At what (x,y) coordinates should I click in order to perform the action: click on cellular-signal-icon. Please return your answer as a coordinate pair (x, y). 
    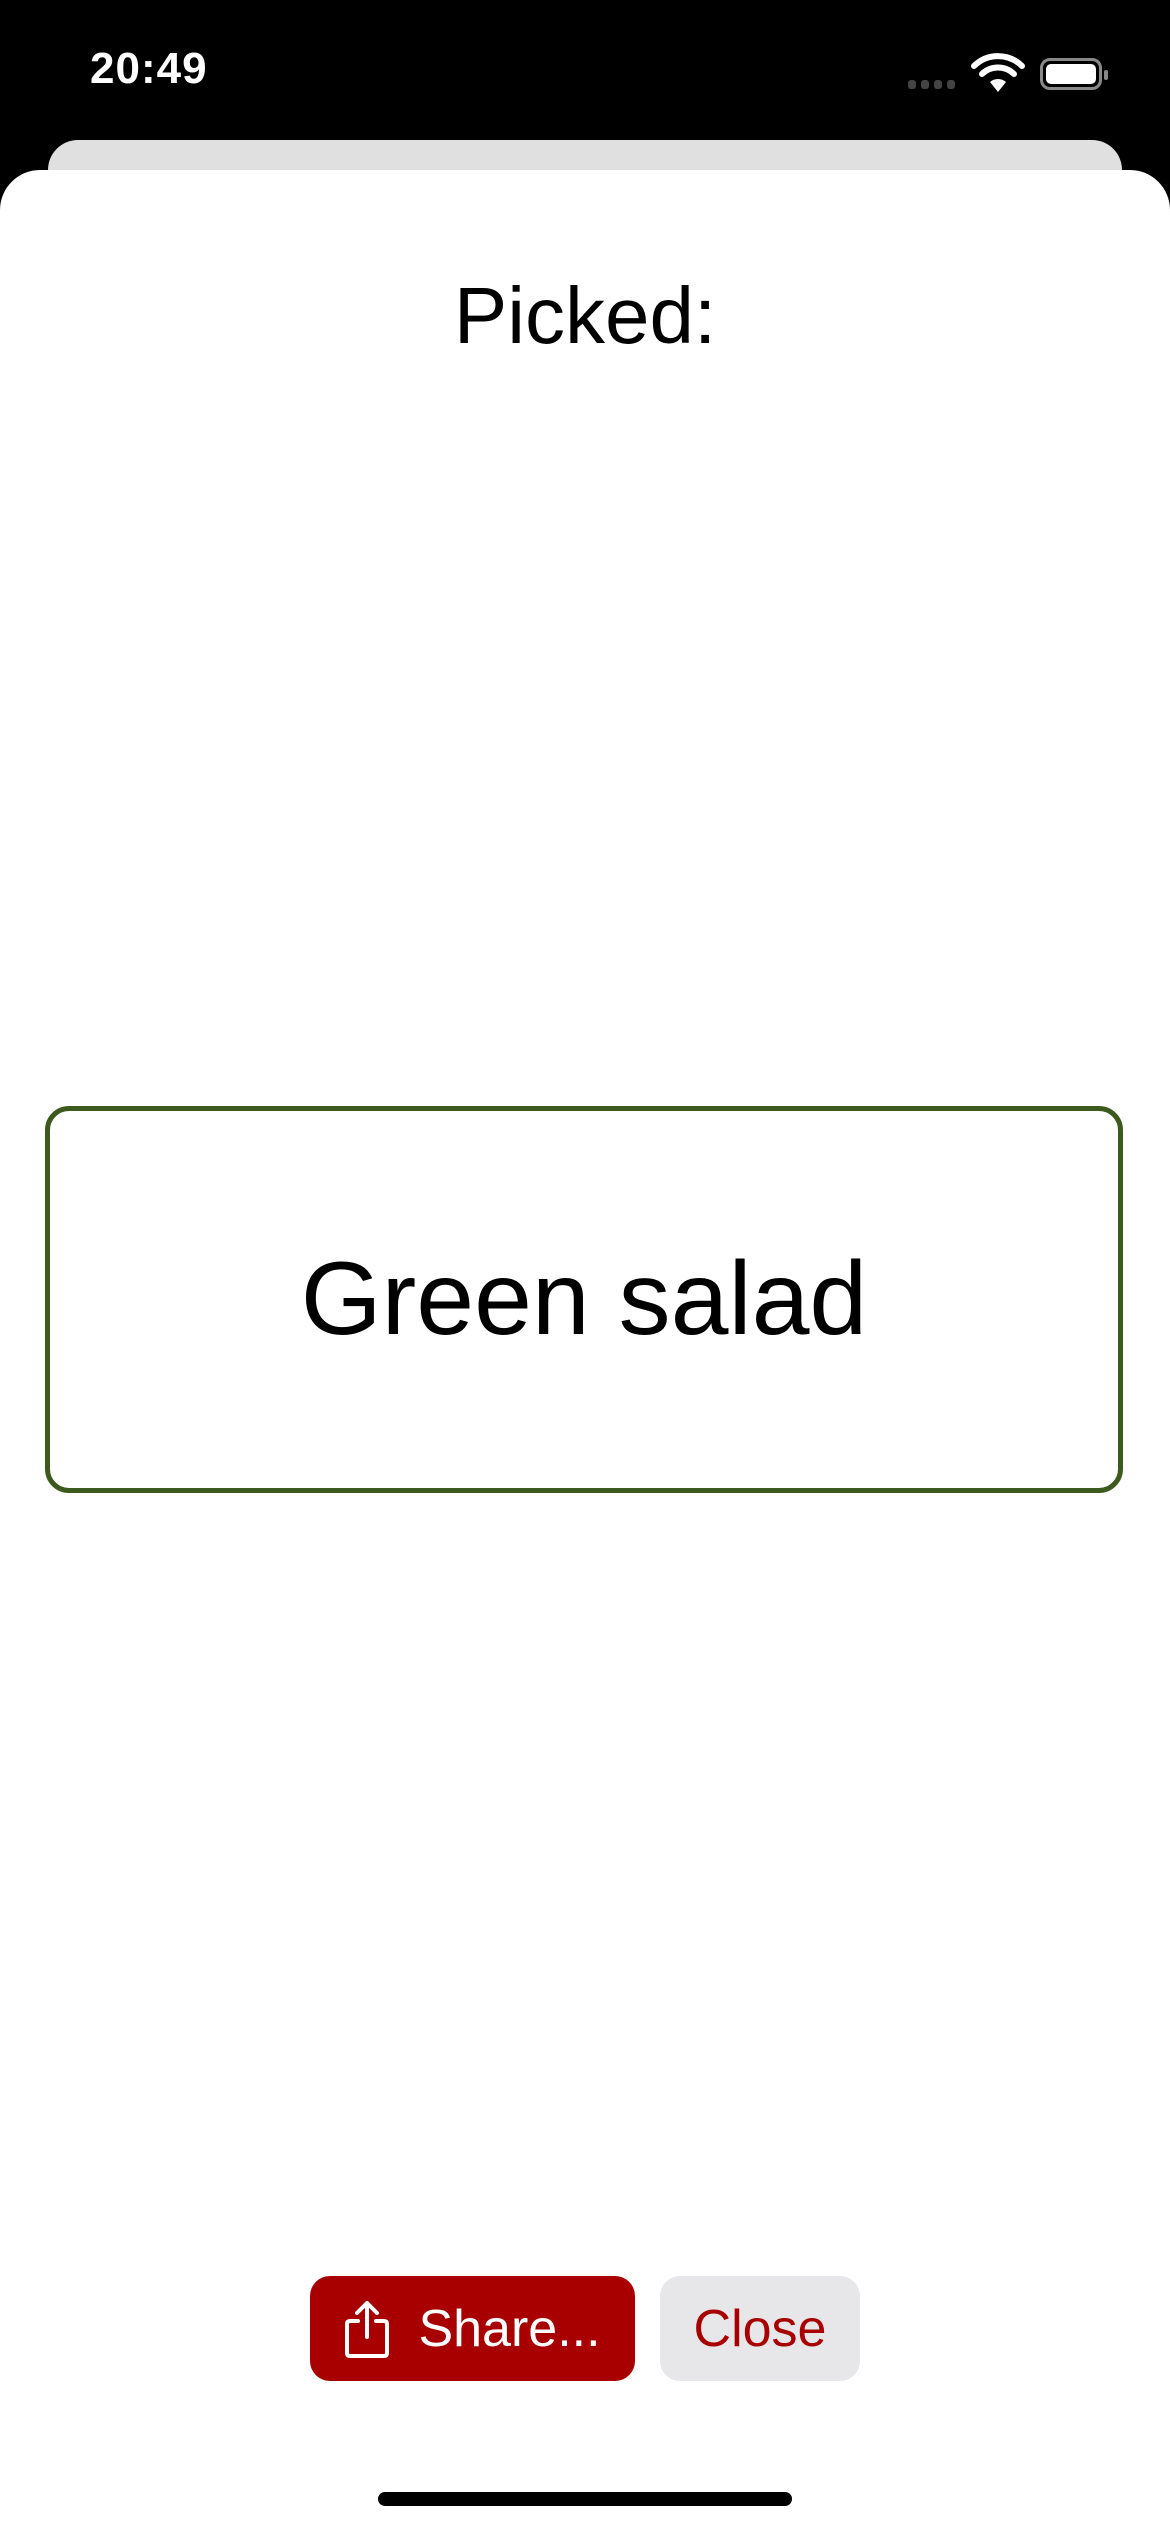
    Looking at the image, I should click on (931, 84).